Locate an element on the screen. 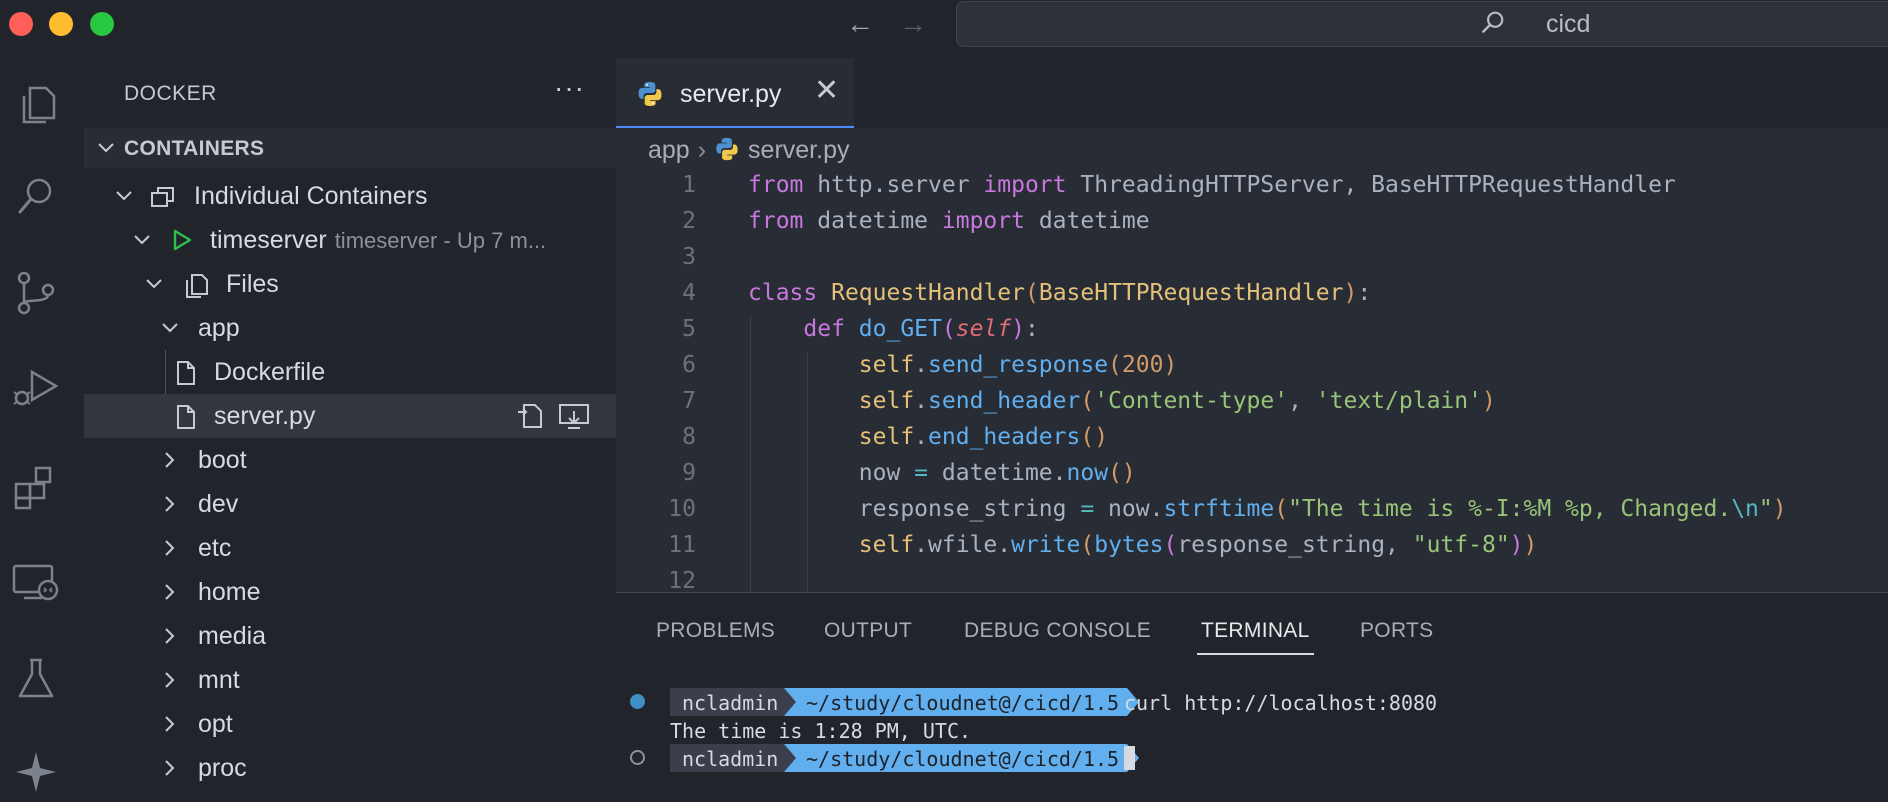 This screenshot has height=802, width=1888. close-window-button is located at coordinates (21, 24).